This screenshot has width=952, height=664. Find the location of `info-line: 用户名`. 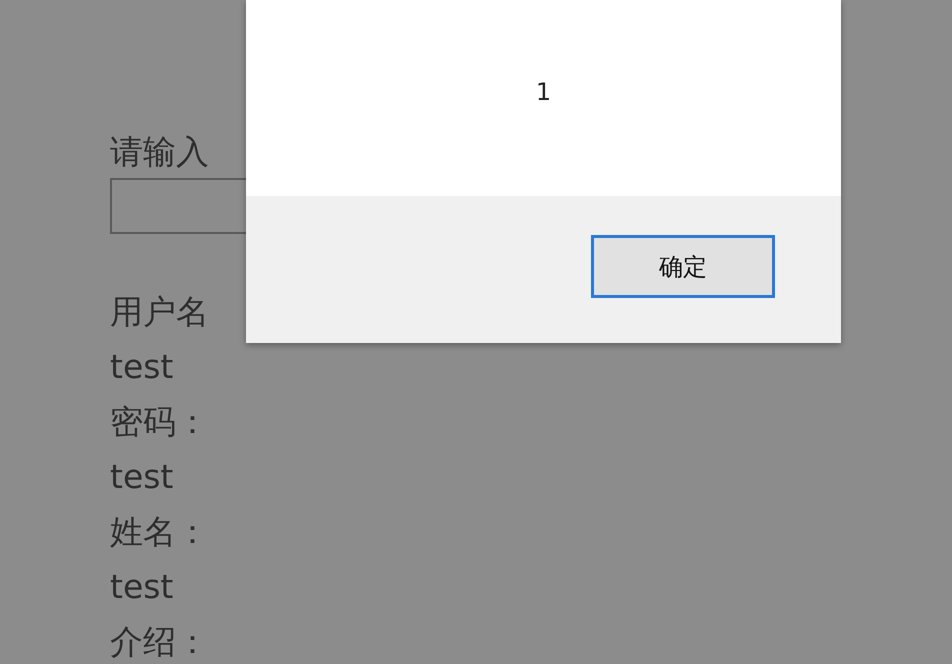

info-line: 用户名 is located at coordinates (159, 312).